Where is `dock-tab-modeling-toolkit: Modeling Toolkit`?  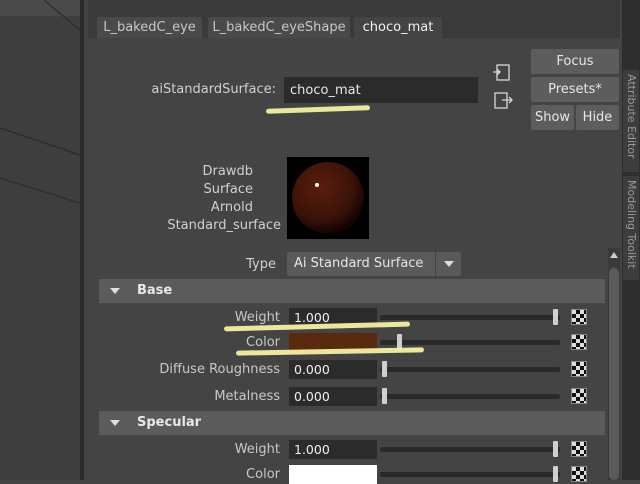 dock-tab-modeling-toolkit: Modeling Toolkit is located at coordinates (631, 228).